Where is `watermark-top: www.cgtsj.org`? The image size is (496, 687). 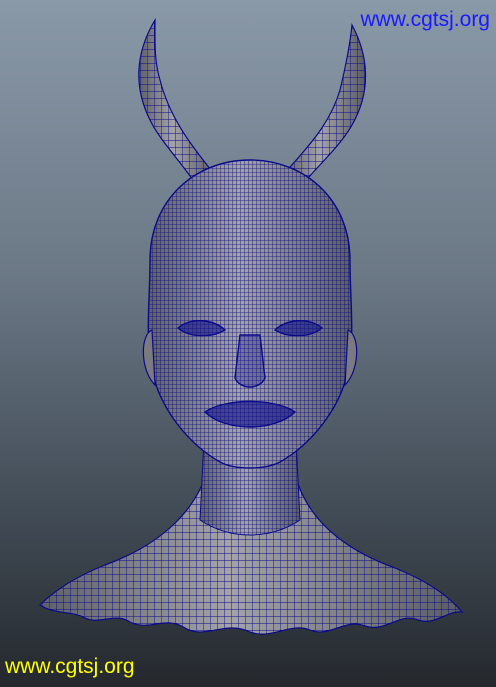 watermark-top: www.cgtsj.org is located at coordinates (425, 19).